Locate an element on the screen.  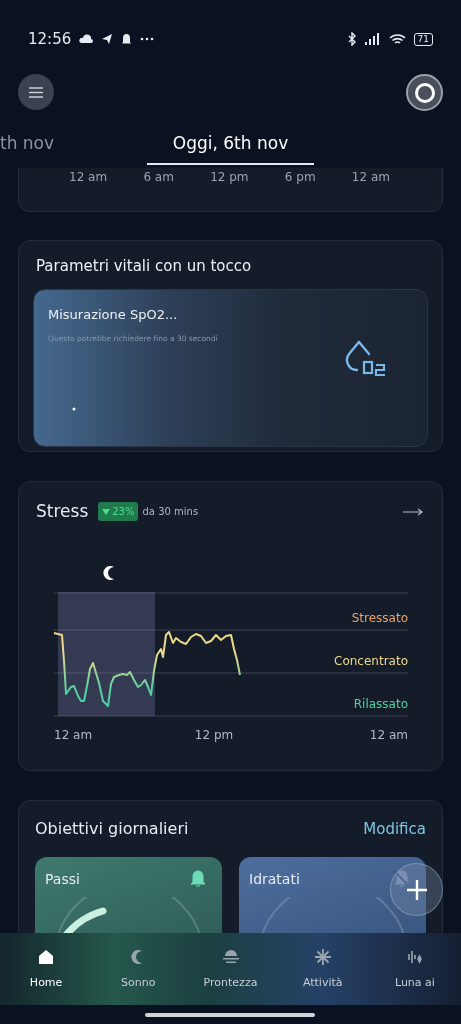
section-title: Obiettivi giornalieri is located at coordinates (112, 829).